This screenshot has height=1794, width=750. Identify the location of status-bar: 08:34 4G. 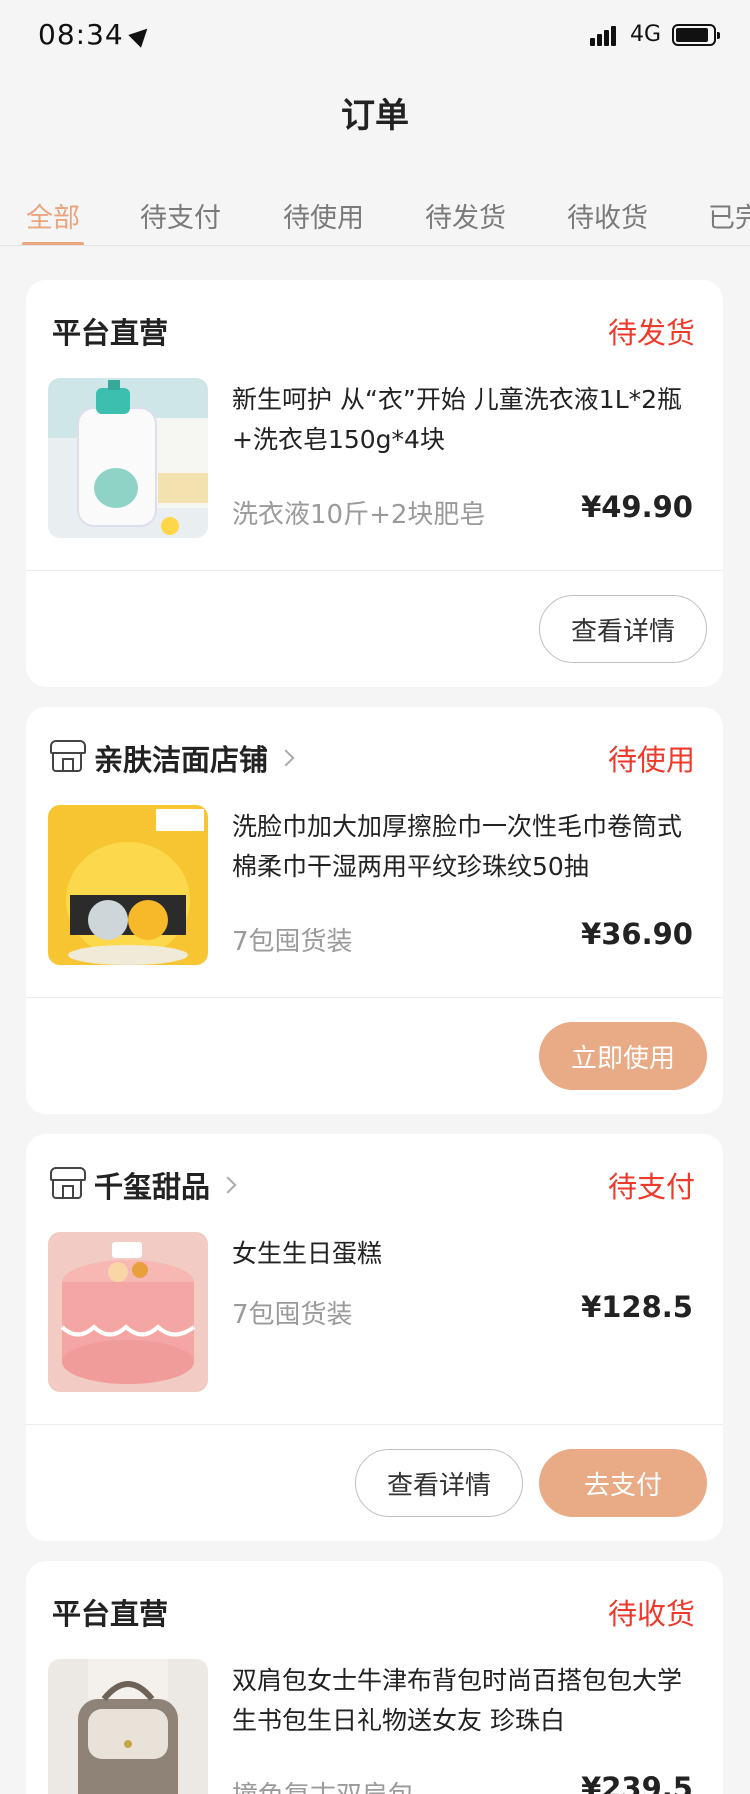
(375, 36).